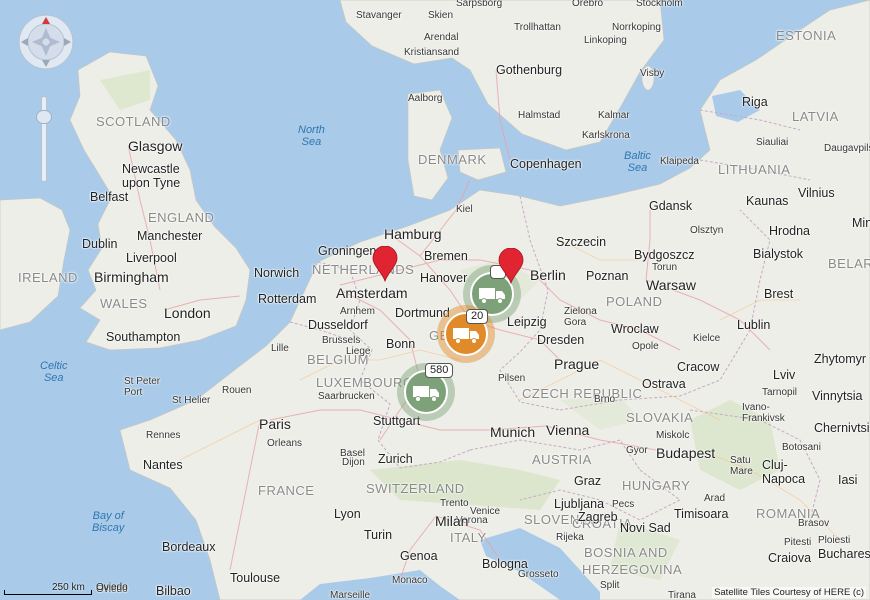 The width and height of the screenshot is (870, 600). What do you see at coordinates (637, 450) in the screenshot?
I see `city-label-small: Gyor` at bounding box center [637, 450].